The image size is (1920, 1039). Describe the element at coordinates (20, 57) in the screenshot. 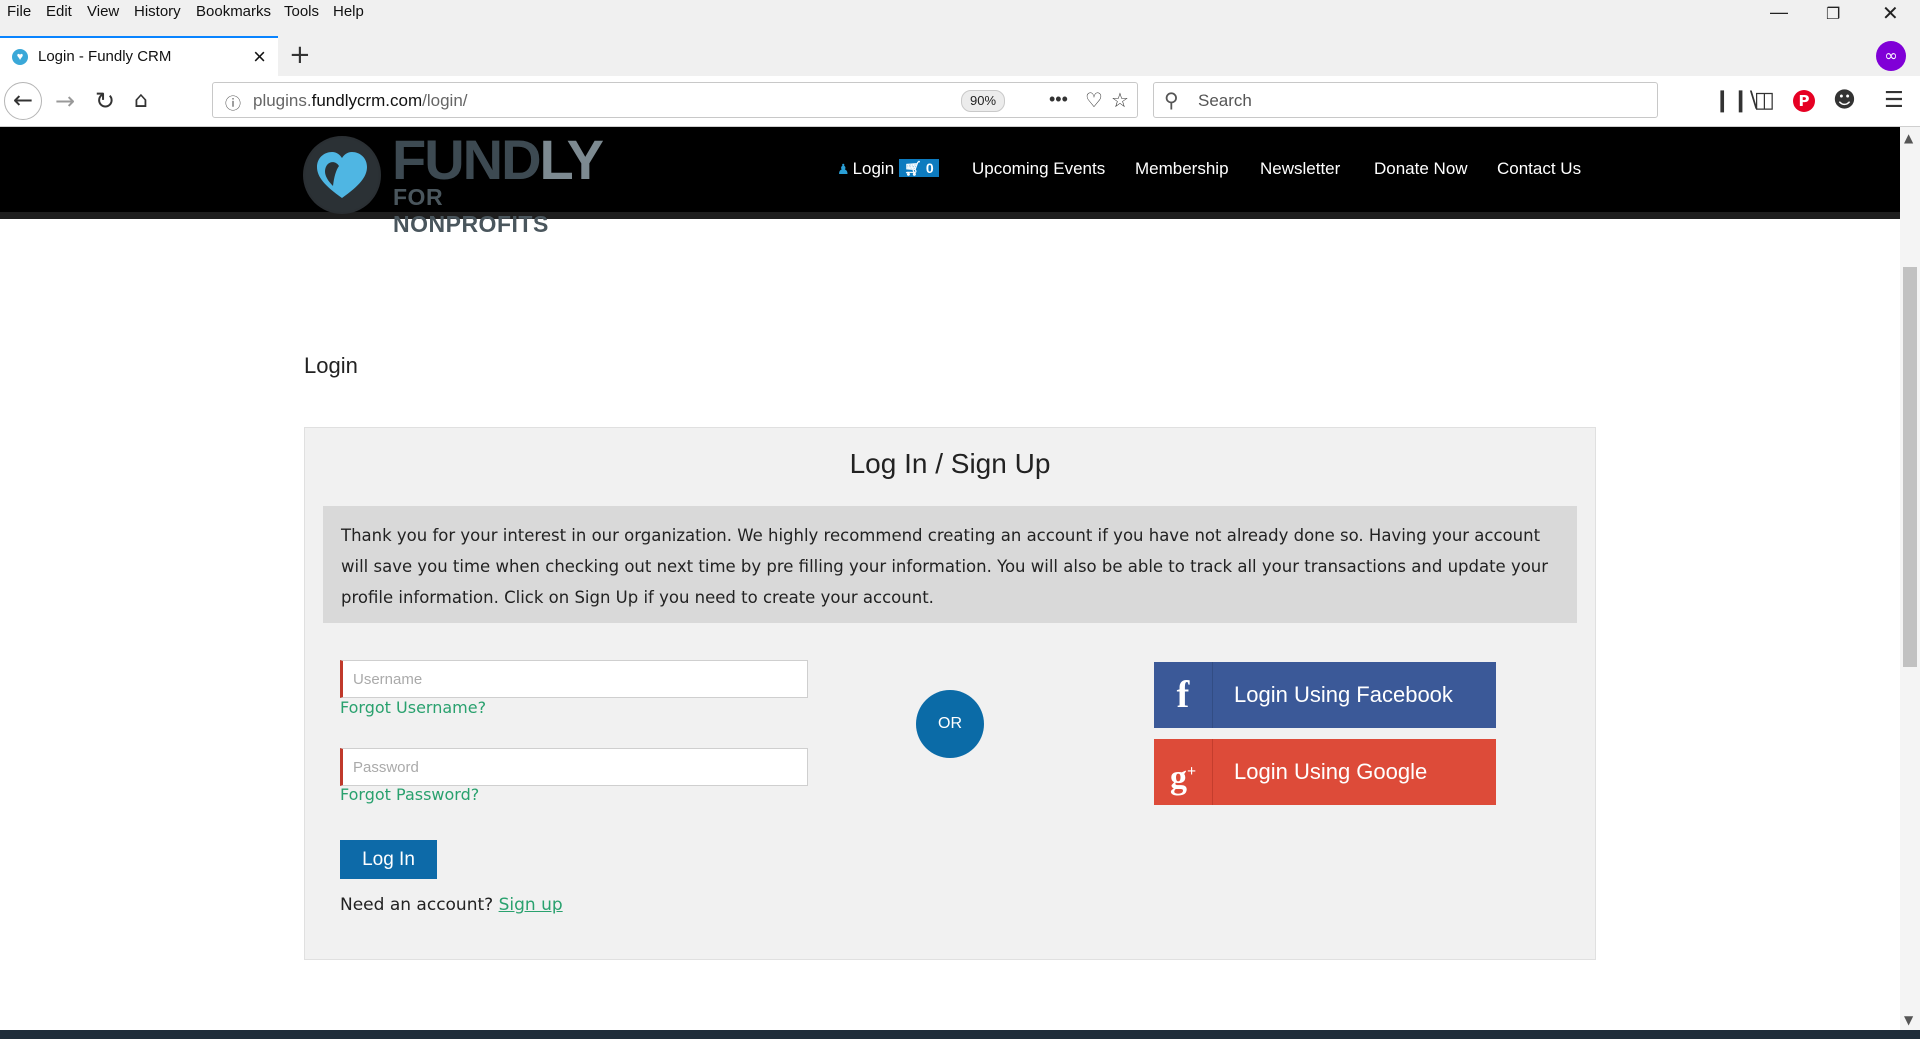

I see `fundly-favicon-icon: ♥` at that location.